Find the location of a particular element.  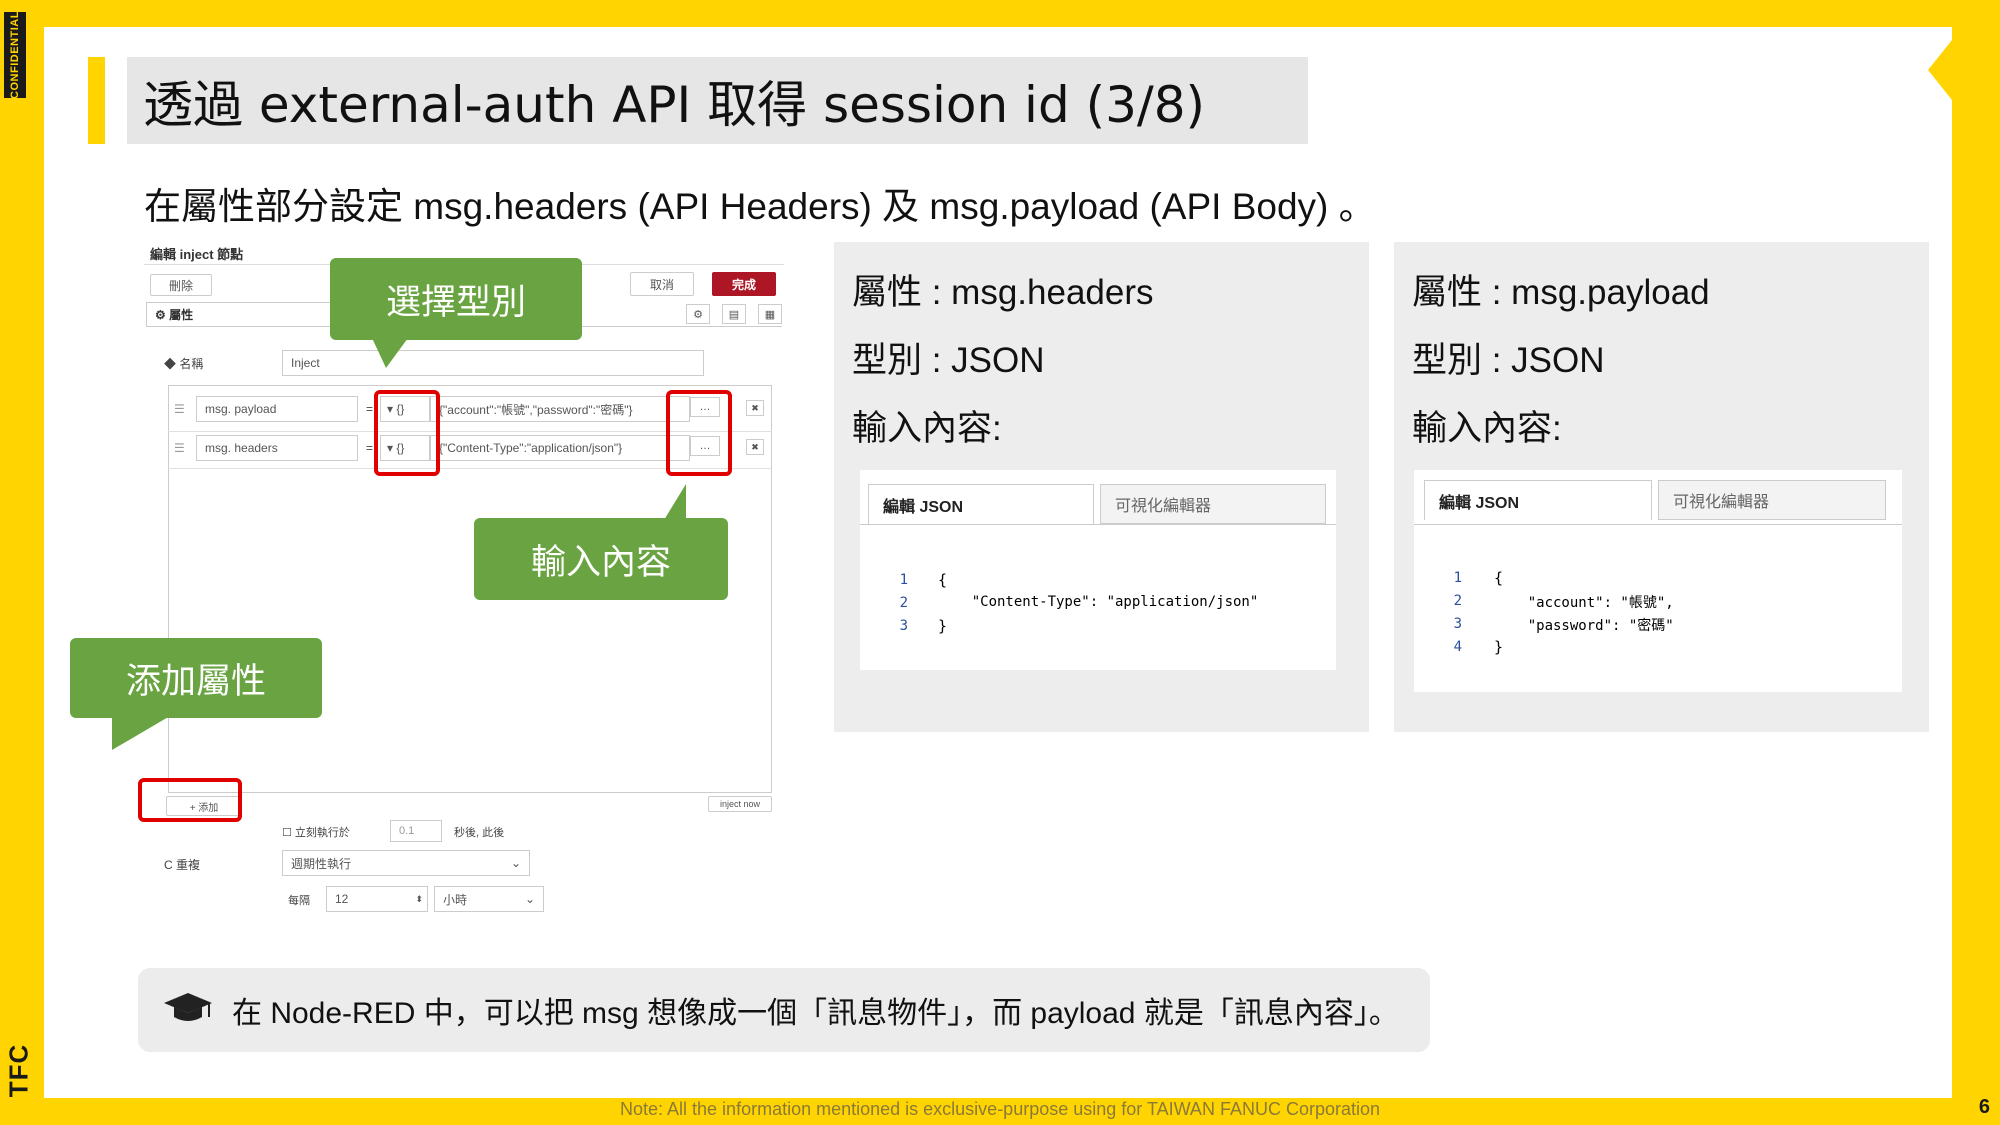

description-icon: ▤ is located at coordinates (734, 314).